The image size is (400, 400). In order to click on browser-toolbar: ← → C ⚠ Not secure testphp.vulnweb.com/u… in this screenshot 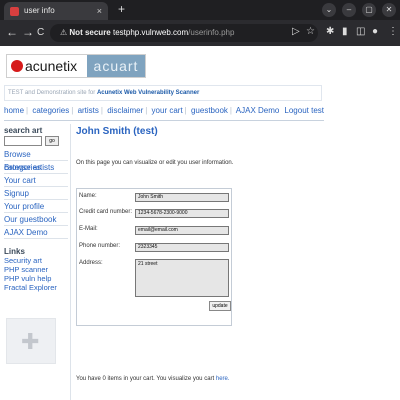, I will do `click(200, 33)`.